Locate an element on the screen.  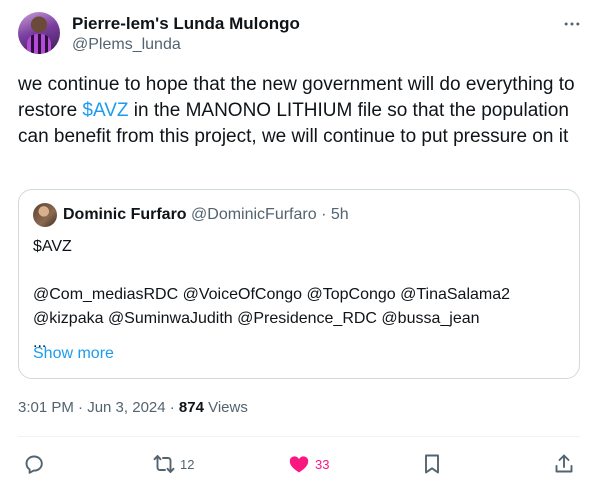
tweet-meta: 3:01 PM · Jun 3, 2024 · 874 Views is located at coordinates (133, 407).